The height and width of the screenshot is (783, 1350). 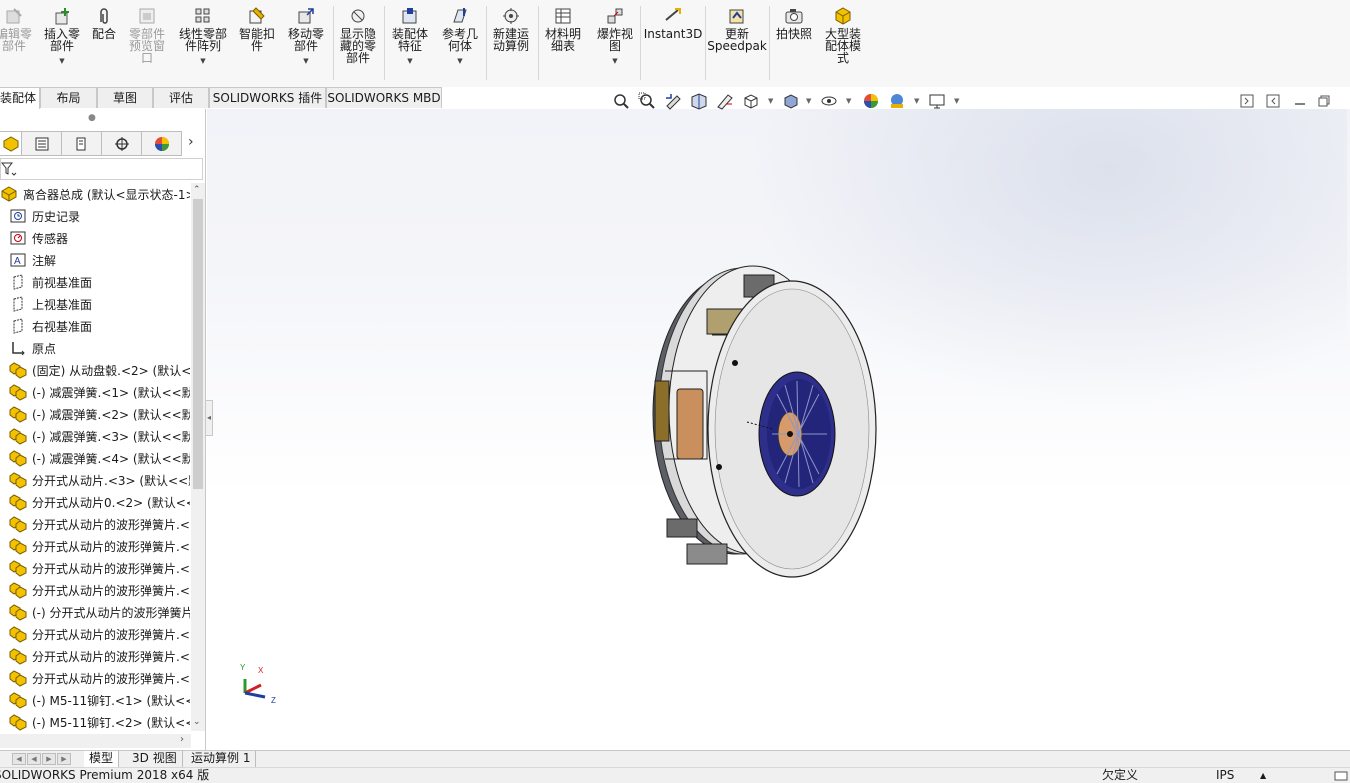 I want to click on featuremanager-tree-icon, so click(x=11, y=143).